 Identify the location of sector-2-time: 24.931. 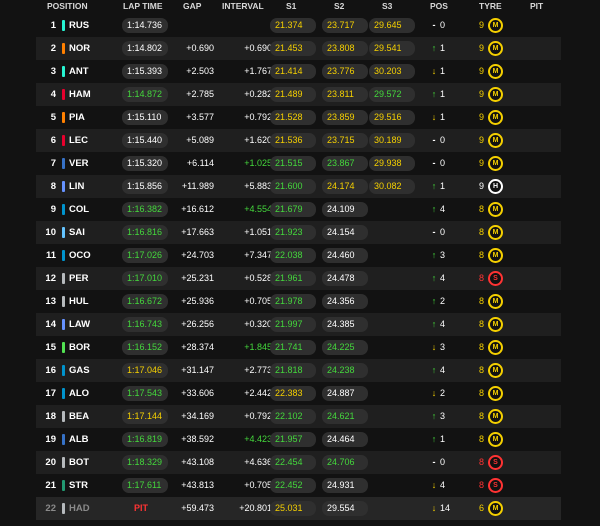
(345, 485).